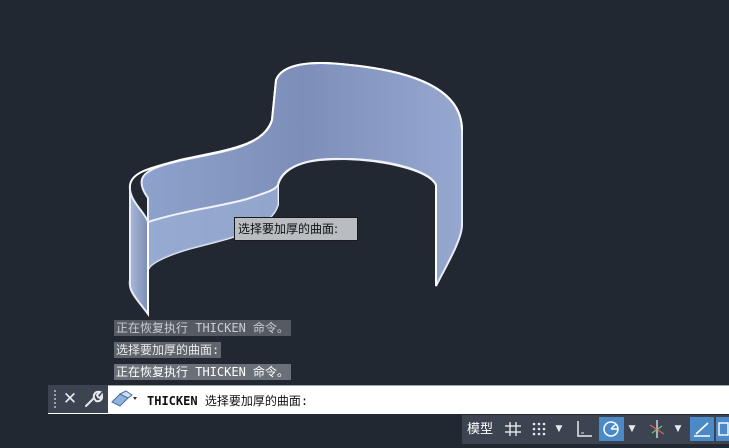 This screenshot has height=448, width=729. What do you see at coordinates (256, 401) in the screenshot?
I see `command-prompt: 选择要加厚的曲面:` at bounding box center [256, 401].